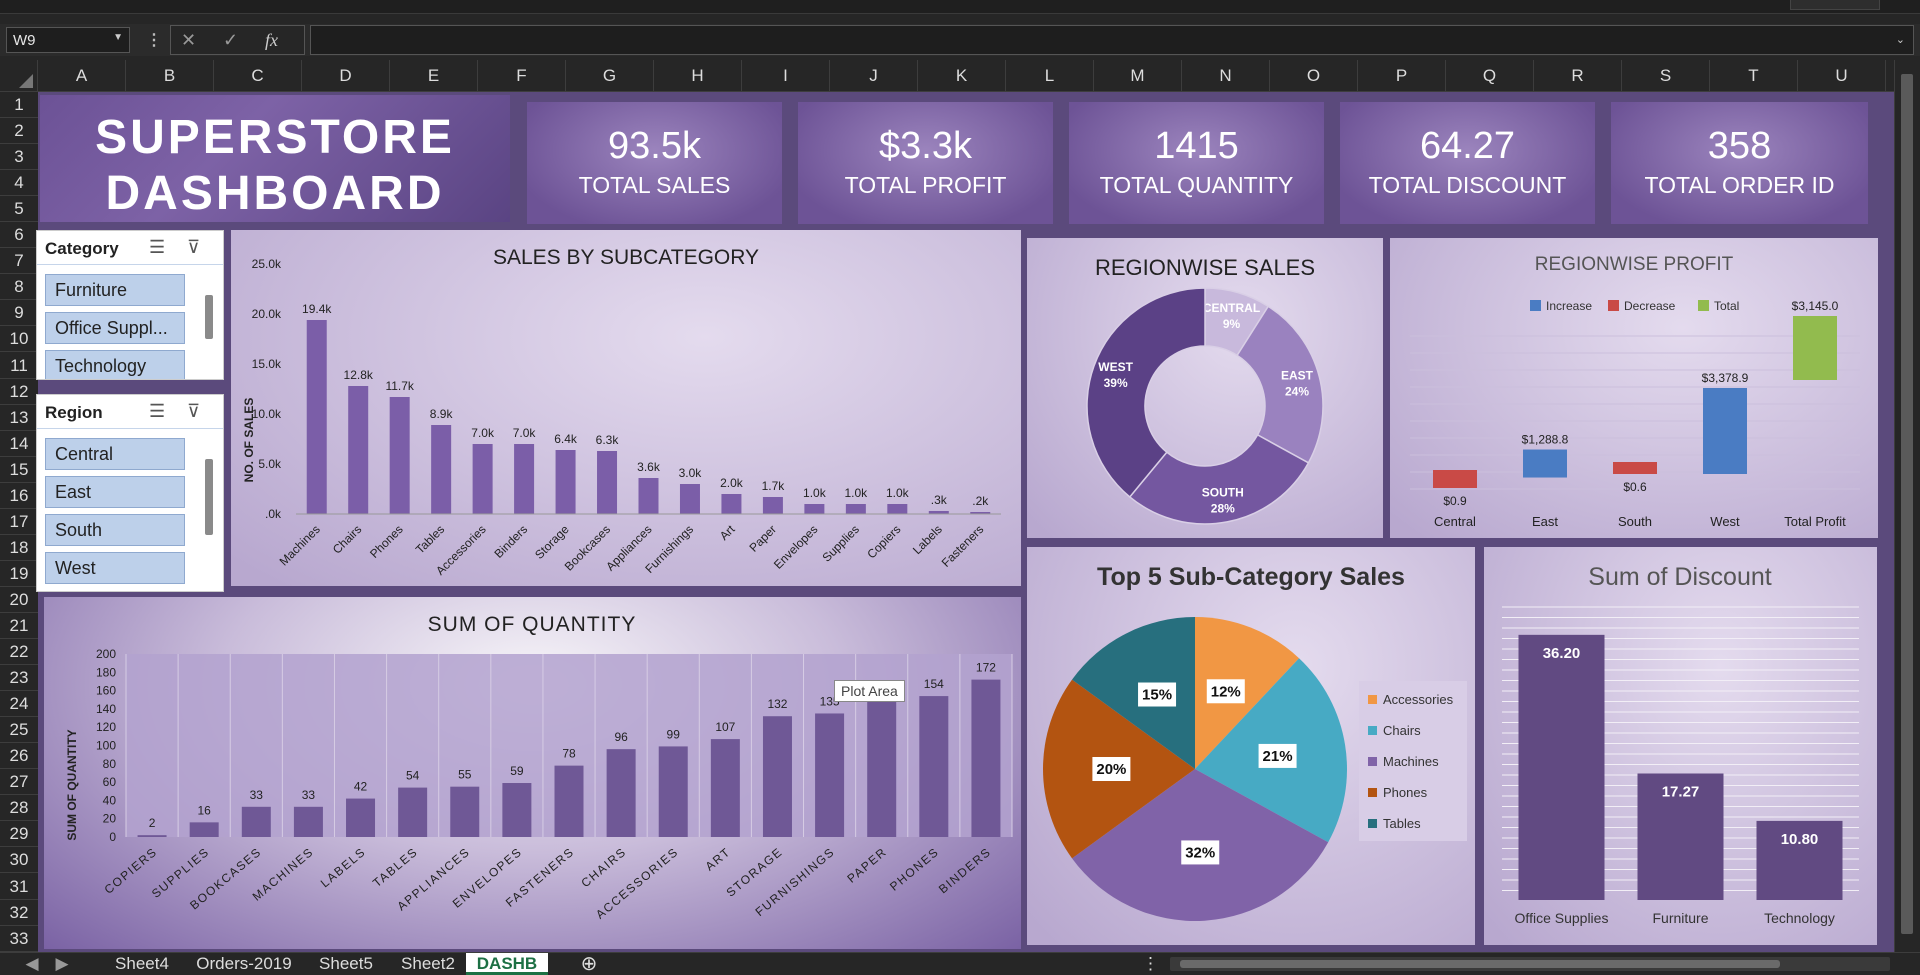 This screenshot has width=1920, height=975. What do you see at coordinates (188, 40) in the screenshot?
I see `cancel-icon: ✕` at bounding box center [188, 40].